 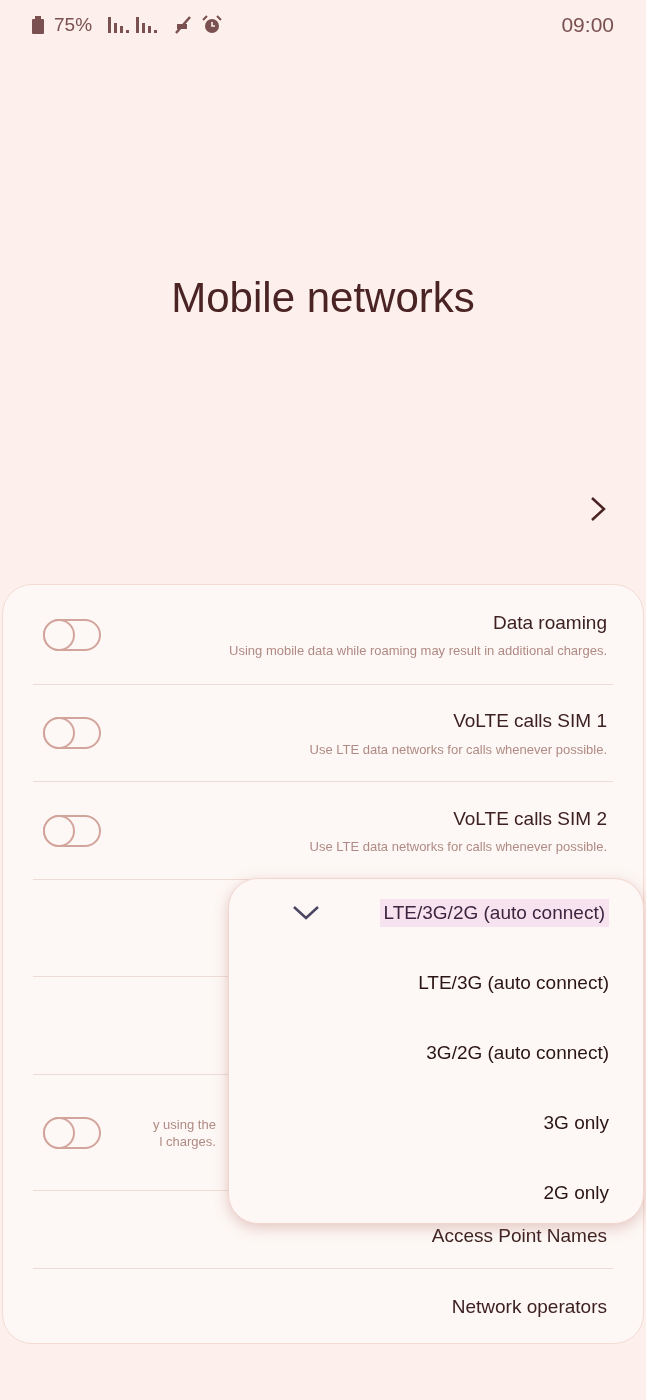 I want to click on muted-icon, so click(x=183, y=25).